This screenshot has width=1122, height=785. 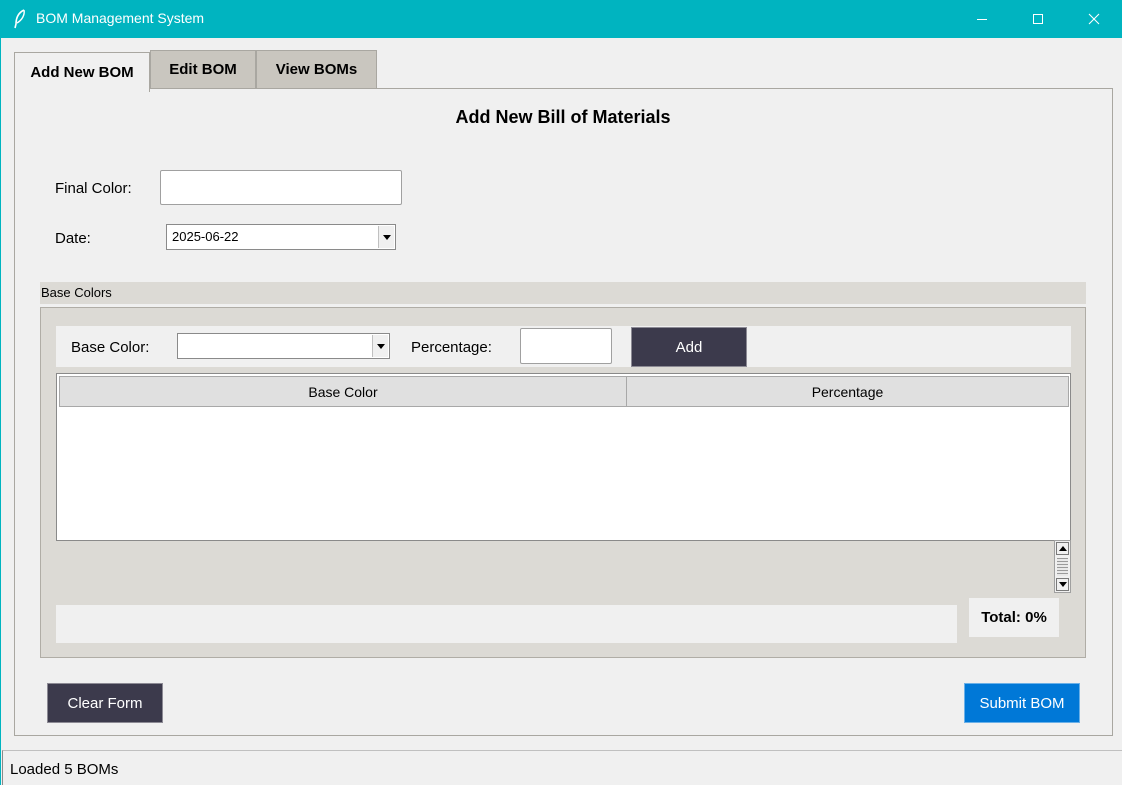 I want to click on submit-bom-button: Submit BOM, so click(x=1022, y=703).